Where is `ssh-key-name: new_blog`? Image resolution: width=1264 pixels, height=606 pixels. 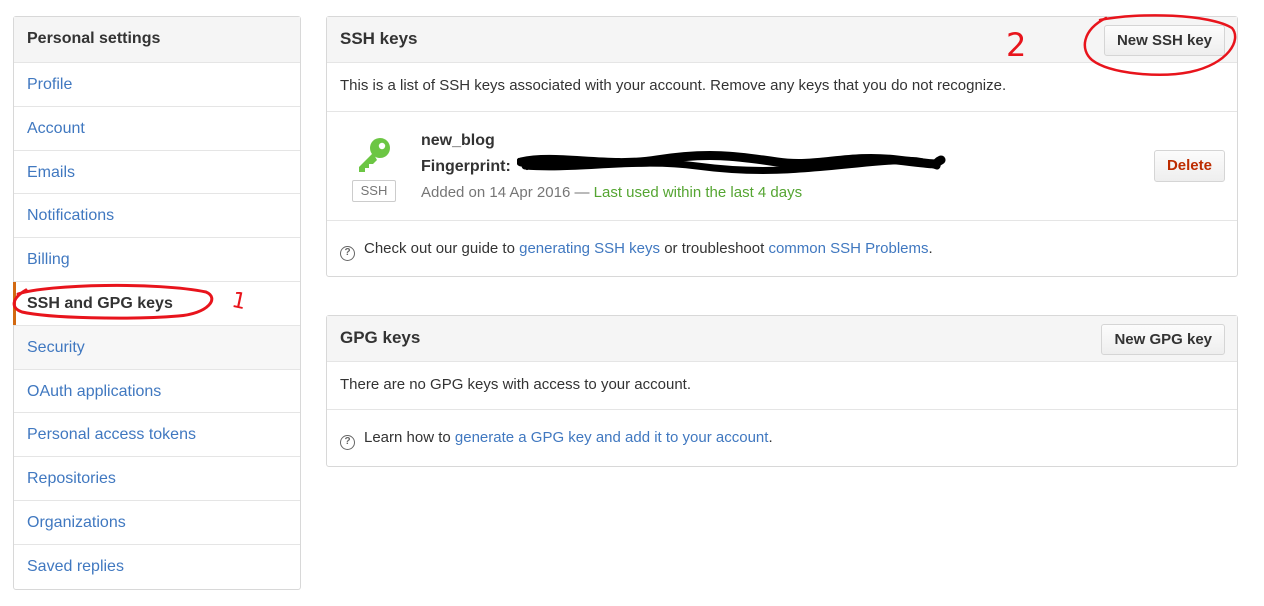 ssh-key-name: new_blog is located at coordinates (458, 140).